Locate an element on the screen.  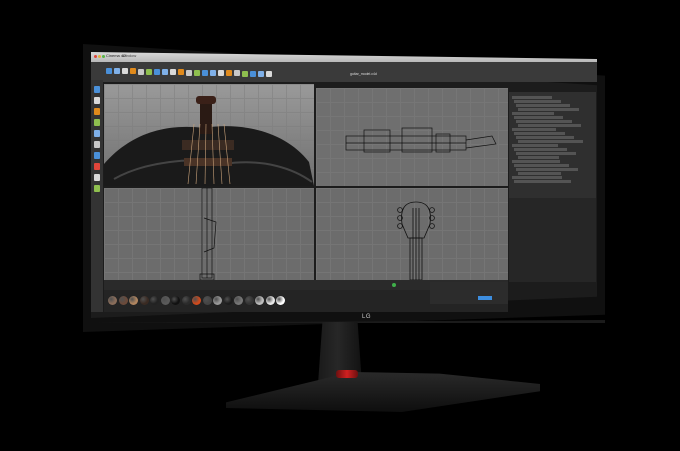
viewport-perspective is located at coordinates (209, 135).